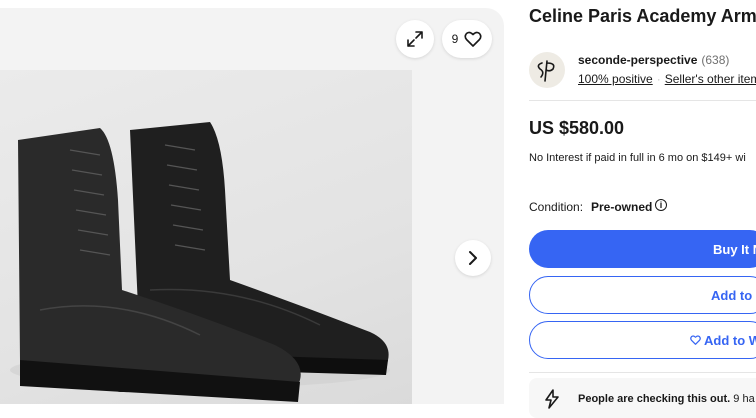  Describe the element at coordinates (642, 295) in the screenshot. I see `add-to-cart-button: Add to c` at that location.